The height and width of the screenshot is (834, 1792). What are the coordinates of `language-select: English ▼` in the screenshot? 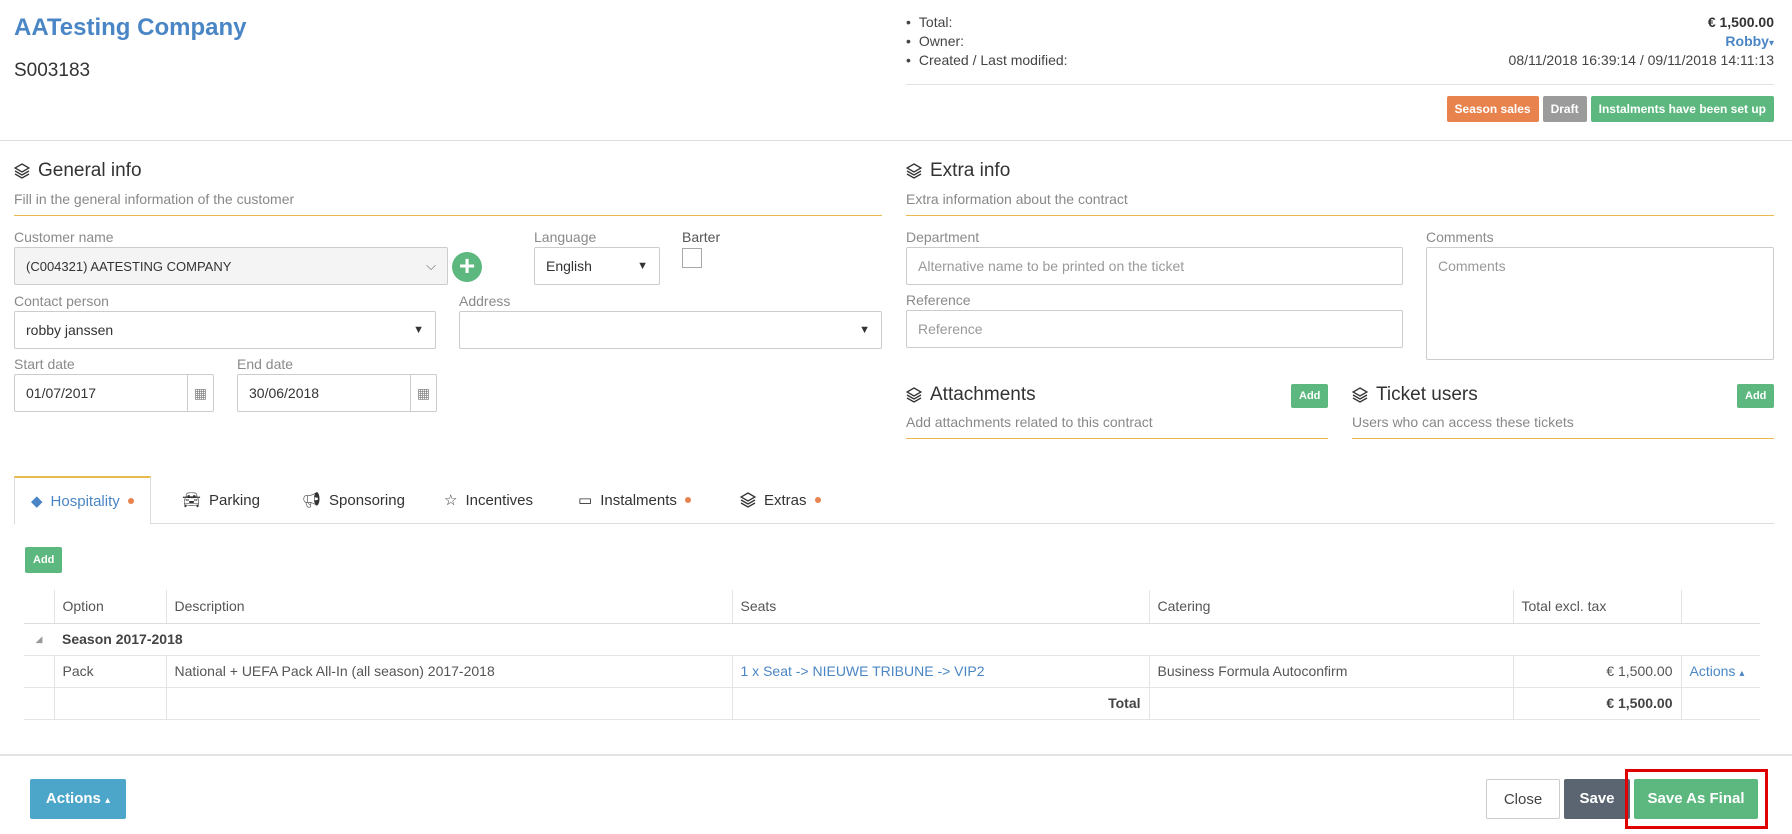 It's located at (597, 266).